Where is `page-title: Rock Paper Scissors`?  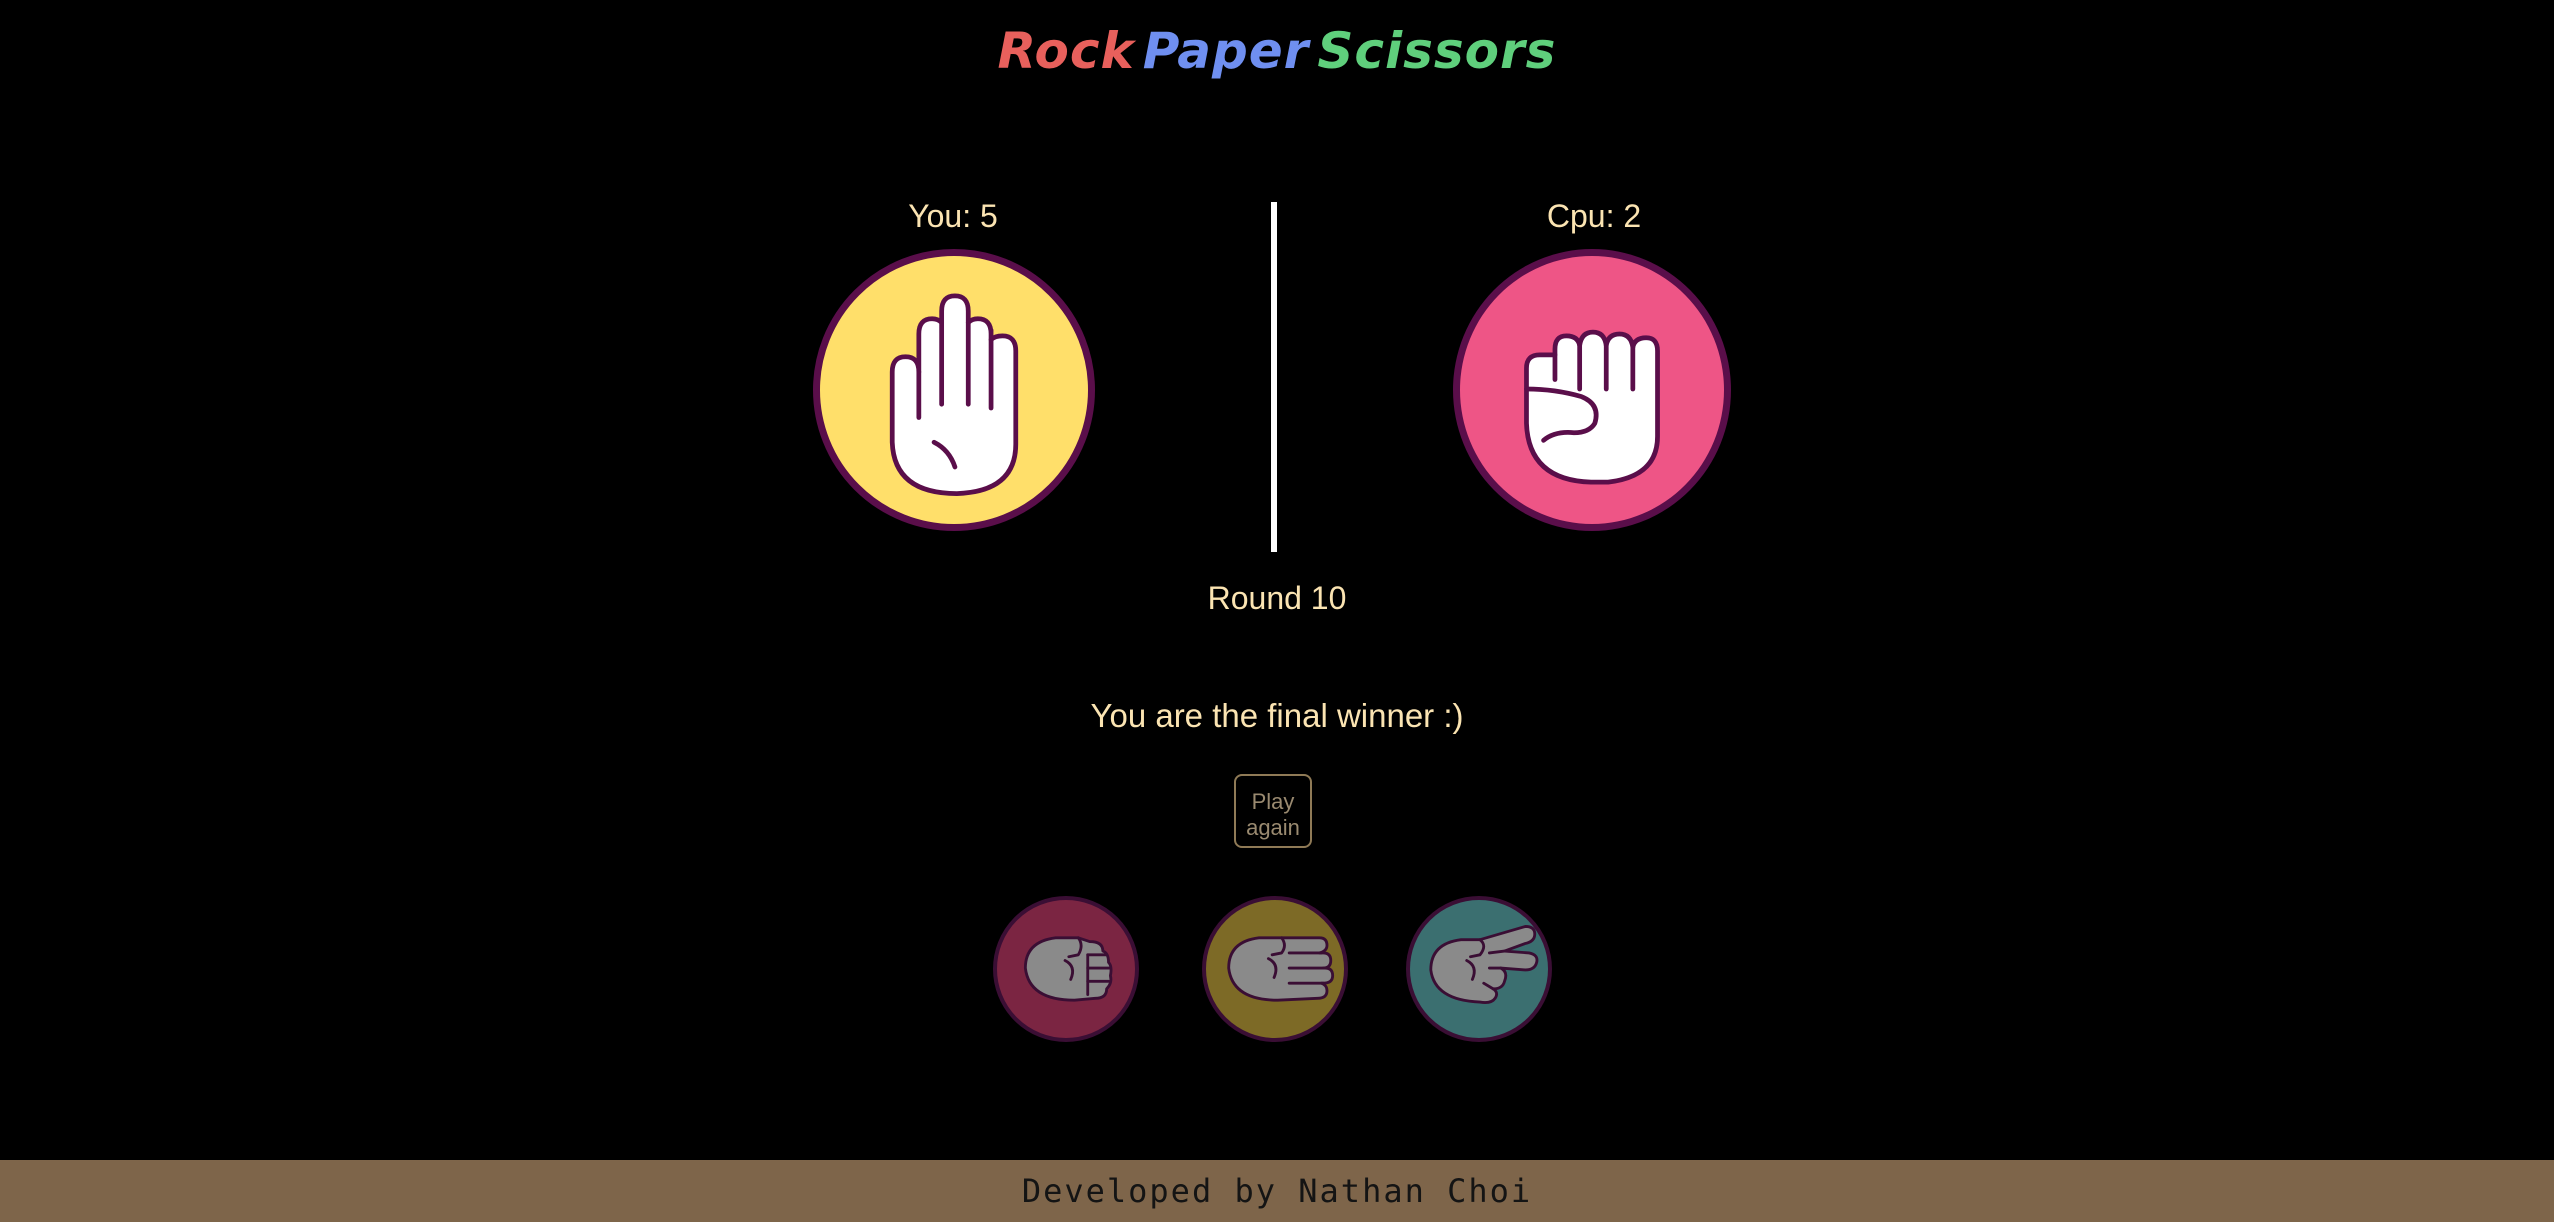 page-title: Rock Paper Scissors is located at coordinates (1277, 51).